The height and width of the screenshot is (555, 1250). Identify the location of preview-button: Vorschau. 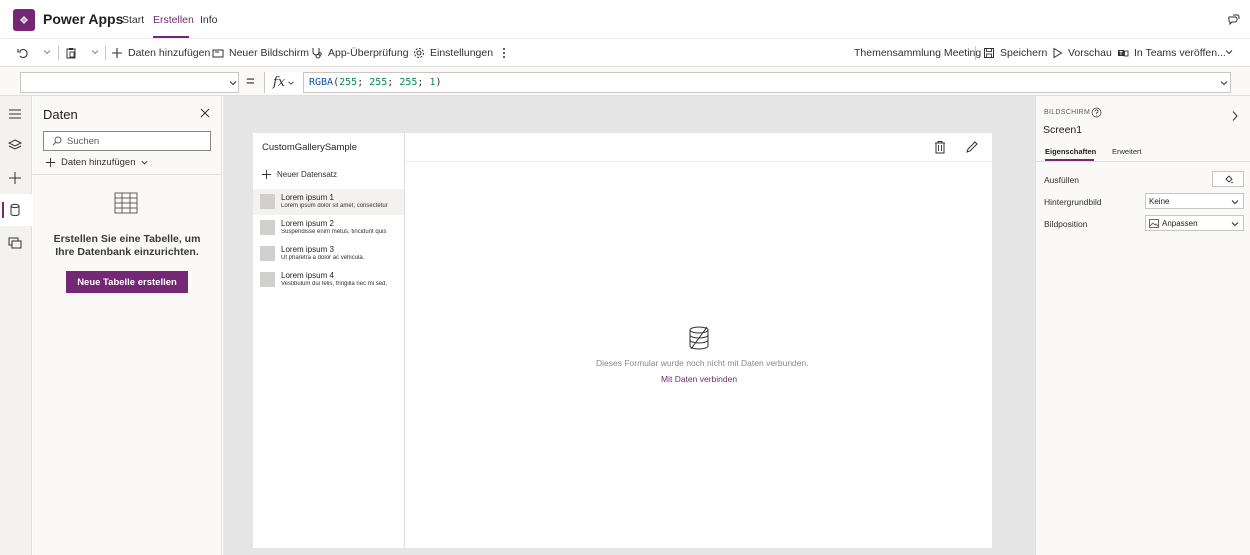
(1082, 53).